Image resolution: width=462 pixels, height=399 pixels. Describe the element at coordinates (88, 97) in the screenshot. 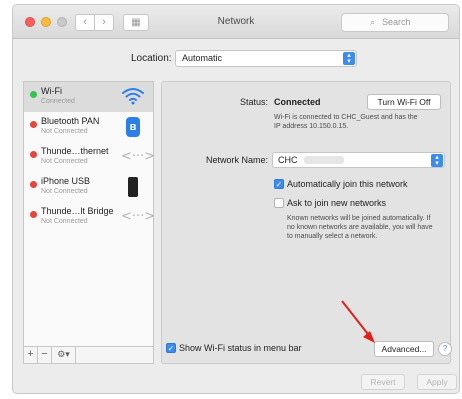

I see `service-item-wifi: Wi-Fi Connected` at that location.